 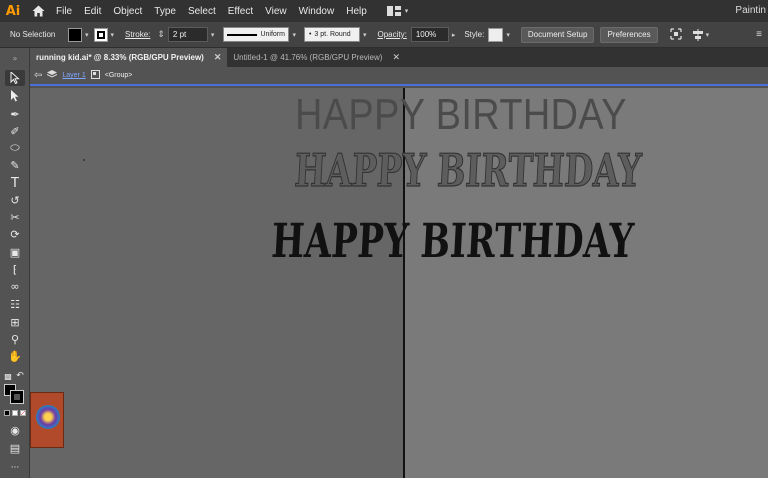 I want to click on stroke-color-icon, so click(x=17, y=397).